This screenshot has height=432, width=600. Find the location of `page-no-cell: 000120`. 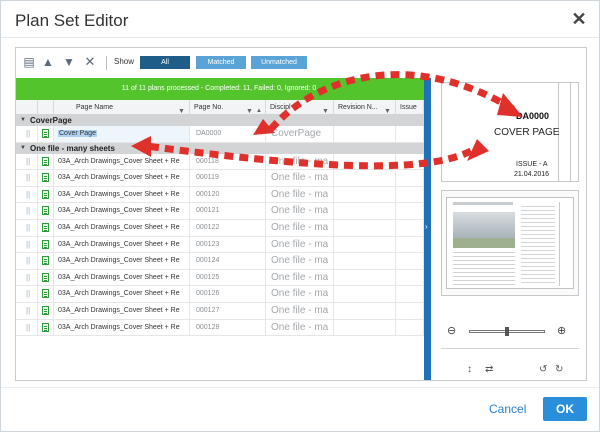

page-no-cell: 000120 is located at coordinates (228, 194).